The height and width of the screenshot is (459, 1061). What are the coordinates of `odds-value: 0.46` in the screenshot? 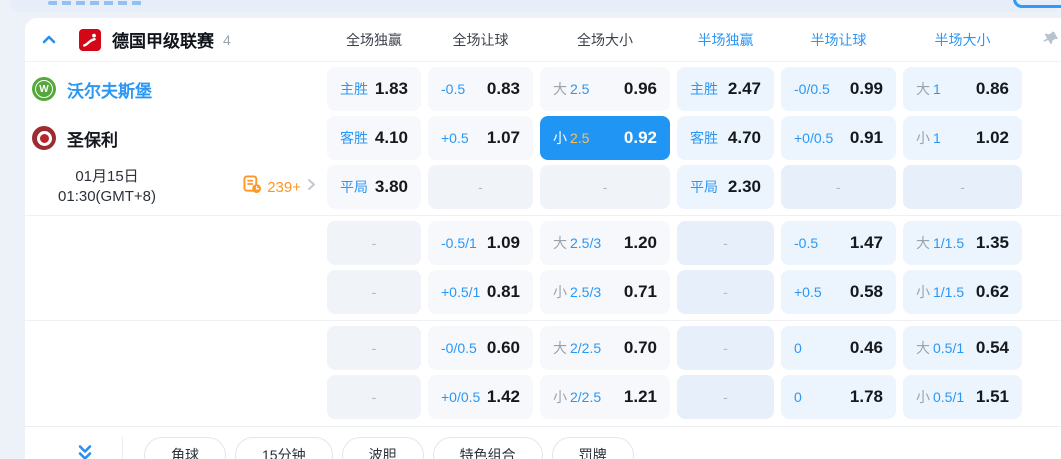 It's located at (866, 347).